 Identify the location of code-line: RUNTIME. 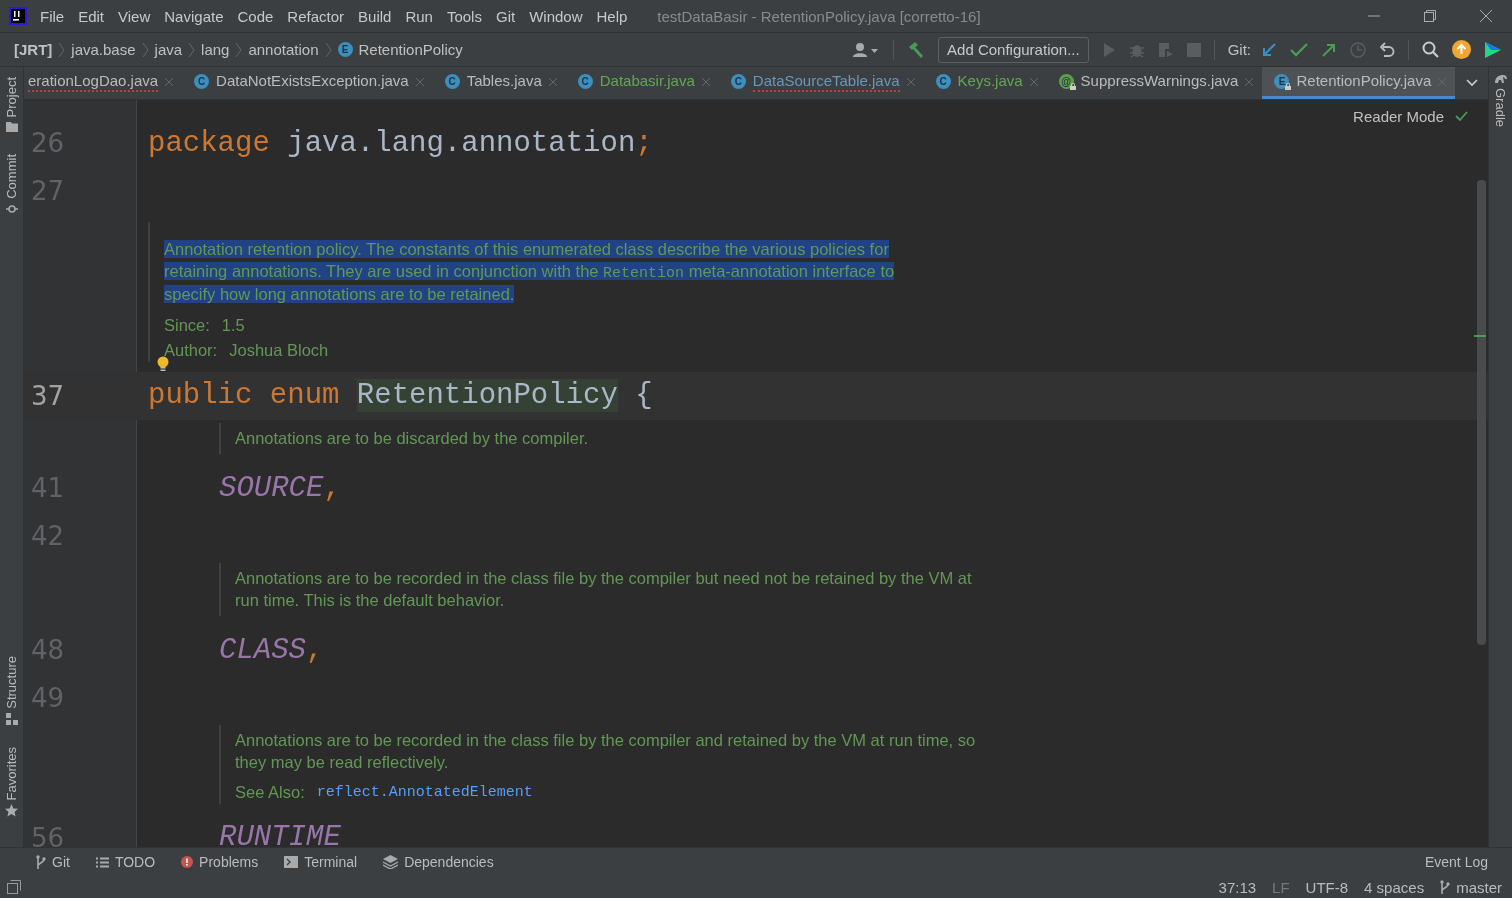
(280, 834).